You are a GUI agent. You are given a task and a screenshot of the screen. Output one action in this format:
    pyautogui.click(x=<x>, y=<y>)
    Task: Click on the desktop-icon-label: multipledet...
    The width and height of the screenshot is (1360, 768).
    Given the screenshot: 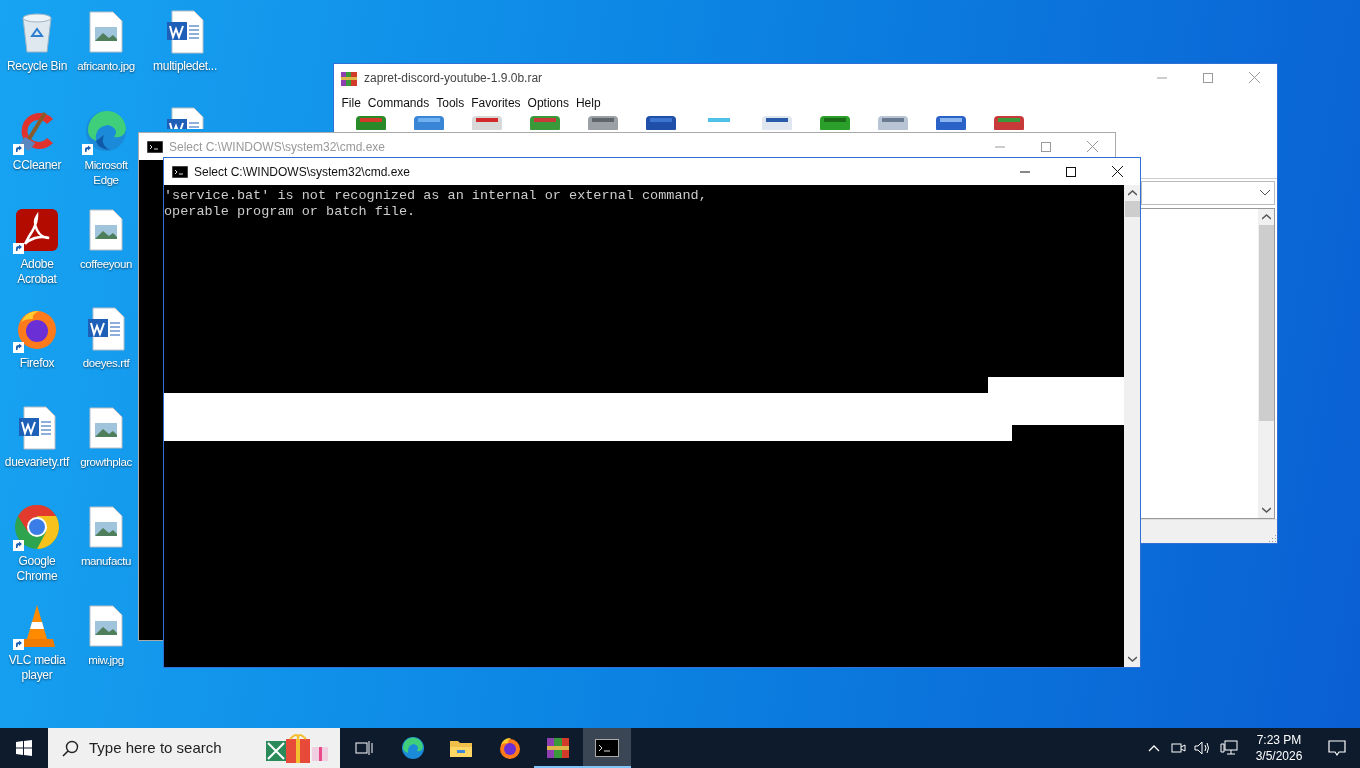 What is the action you would take?
    pyautogui.click(x=185, y=66)
    